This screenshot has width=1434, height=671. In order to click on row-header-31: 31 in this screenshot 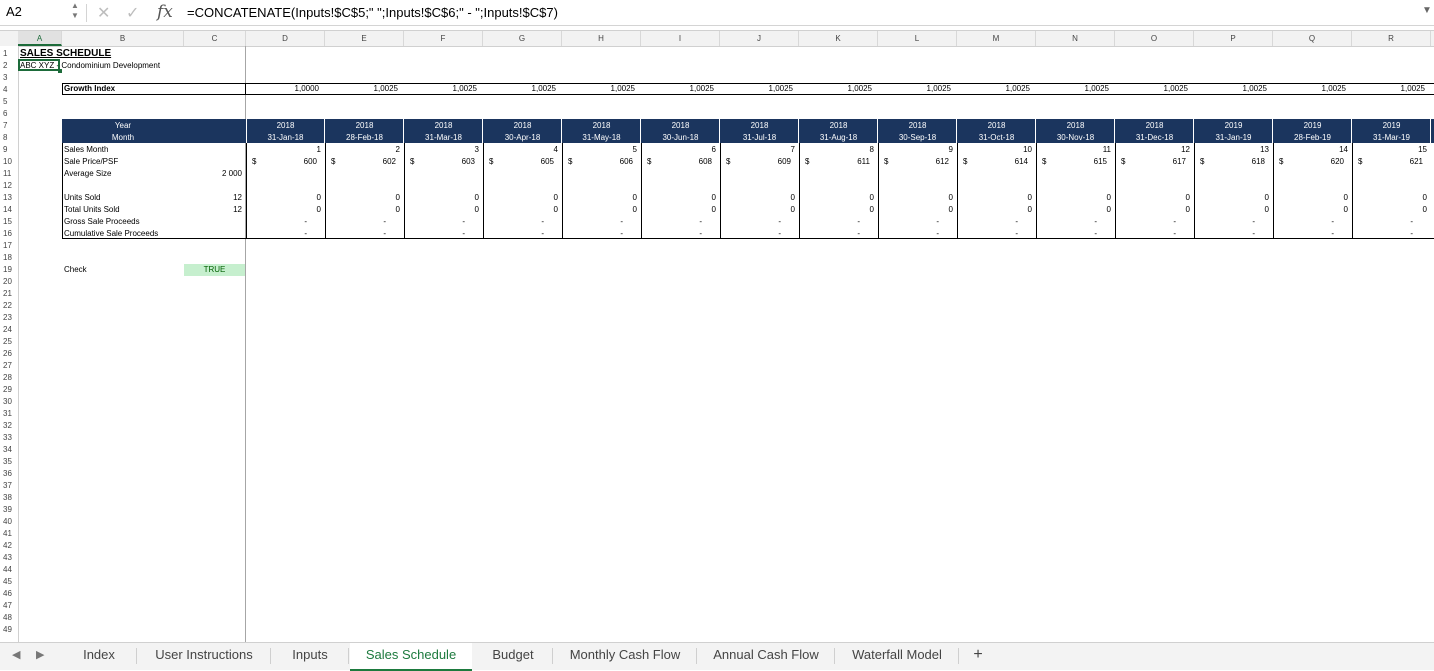, I will do `click(9, 414)`.